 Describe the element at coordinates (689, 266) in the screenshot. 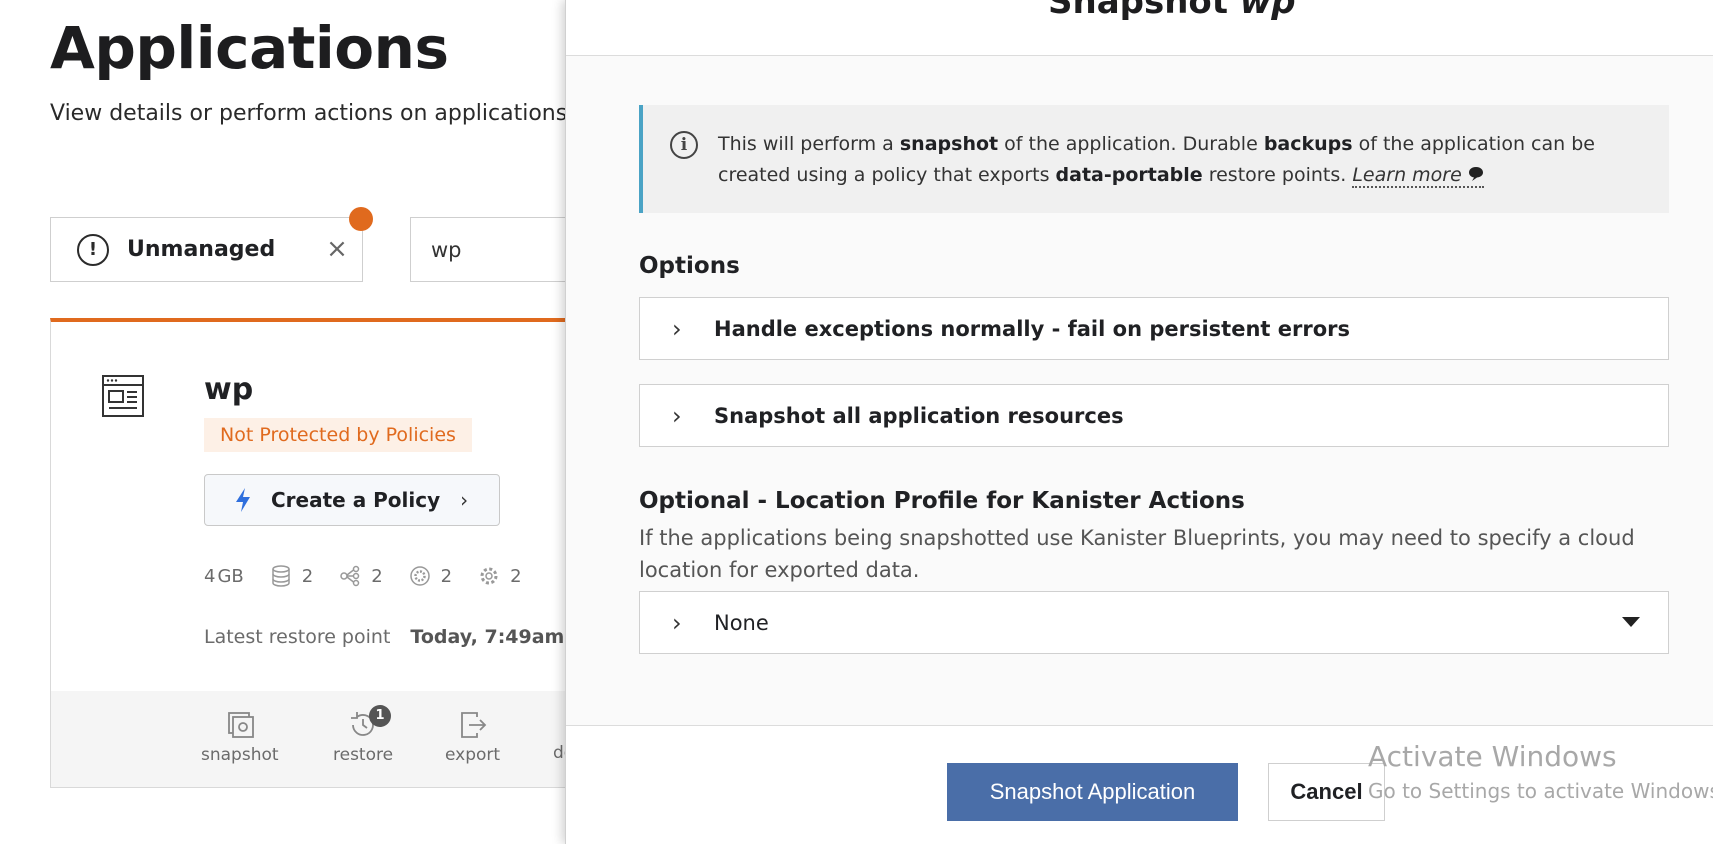

I see `options-heading: Options` at that location.